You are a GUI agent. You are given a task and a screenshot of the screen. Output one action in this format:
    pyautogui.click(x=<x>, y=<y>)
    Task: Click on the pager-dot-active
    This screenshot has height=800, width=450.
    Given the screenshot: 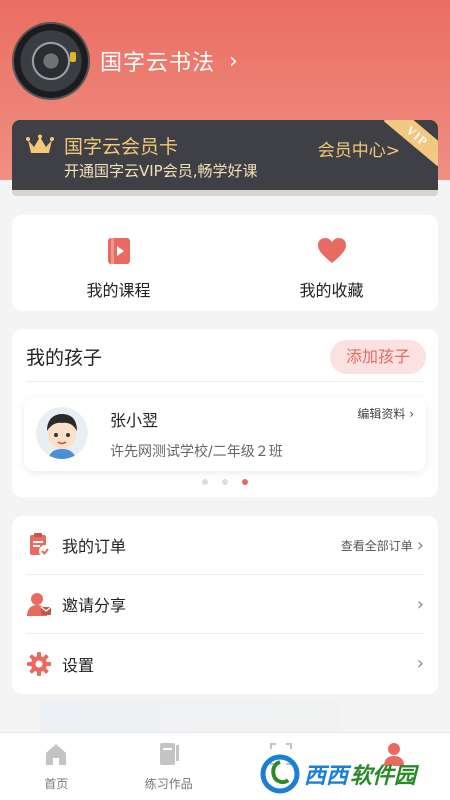 What is the action you would take?
    pyautogui.click(x=245, y=482)
    